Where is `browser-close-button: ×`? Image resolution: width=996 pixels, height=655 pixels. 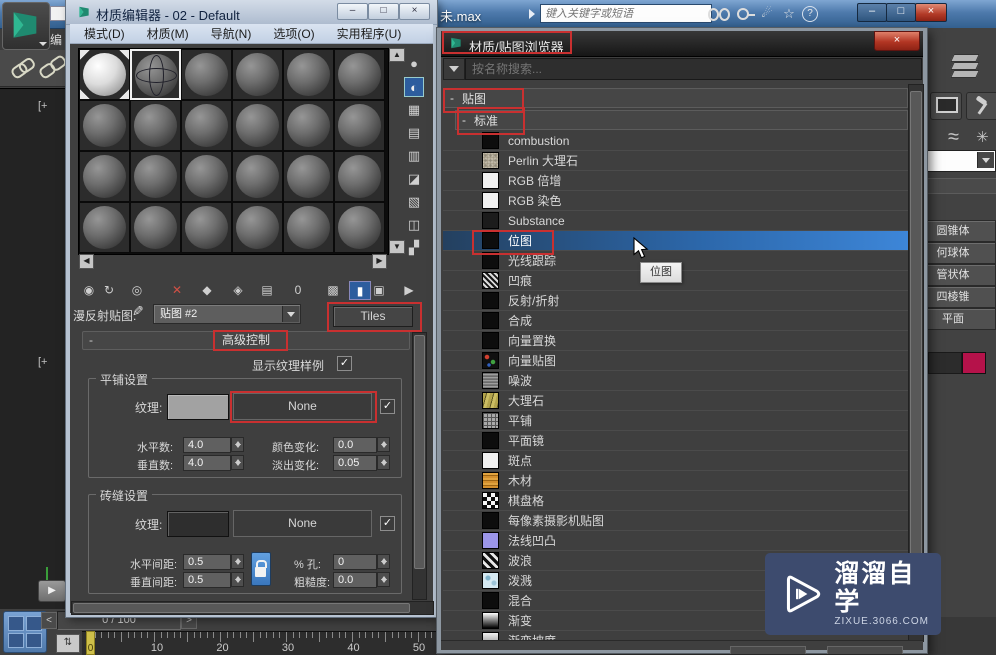 browser-close-button: × is located at coordinates (897, 41).